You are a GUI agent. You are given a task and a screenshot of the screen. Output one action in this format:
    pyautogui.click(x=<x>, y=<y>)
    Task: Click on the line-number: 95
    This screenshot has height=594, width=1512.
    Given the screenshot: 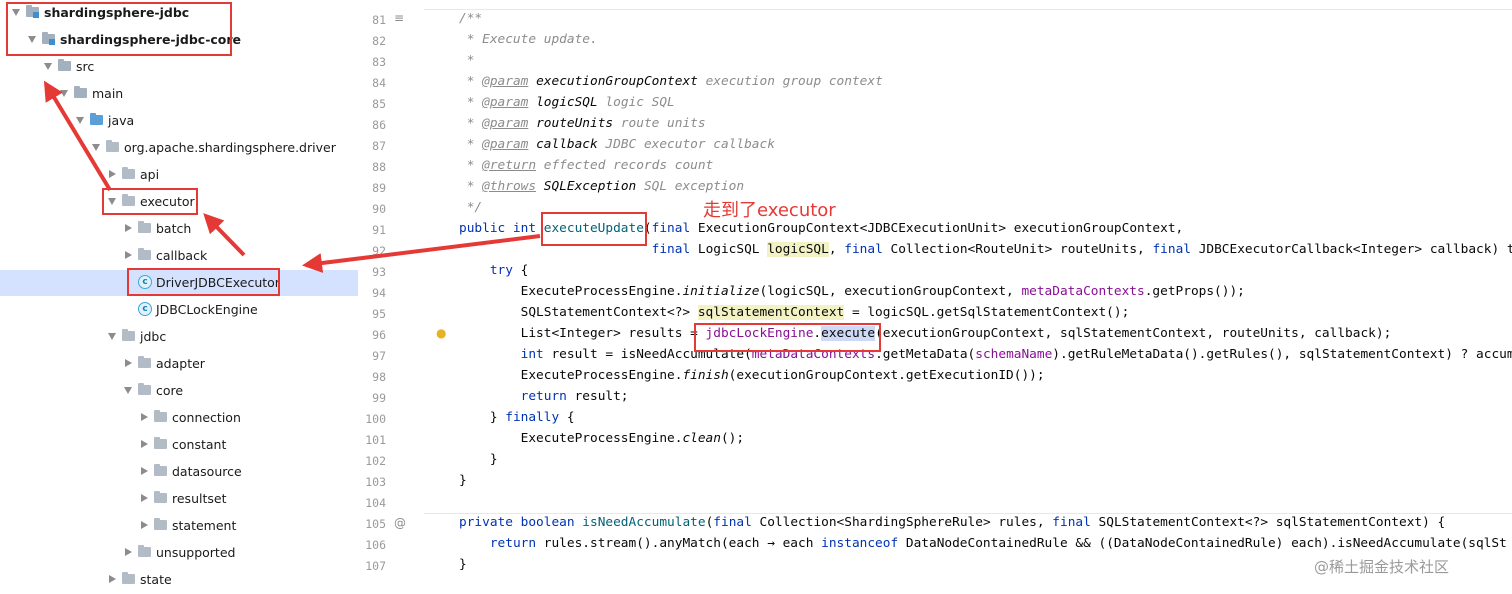 What is the action you would take?
    pyautogui.click(x=379, y=314)
    